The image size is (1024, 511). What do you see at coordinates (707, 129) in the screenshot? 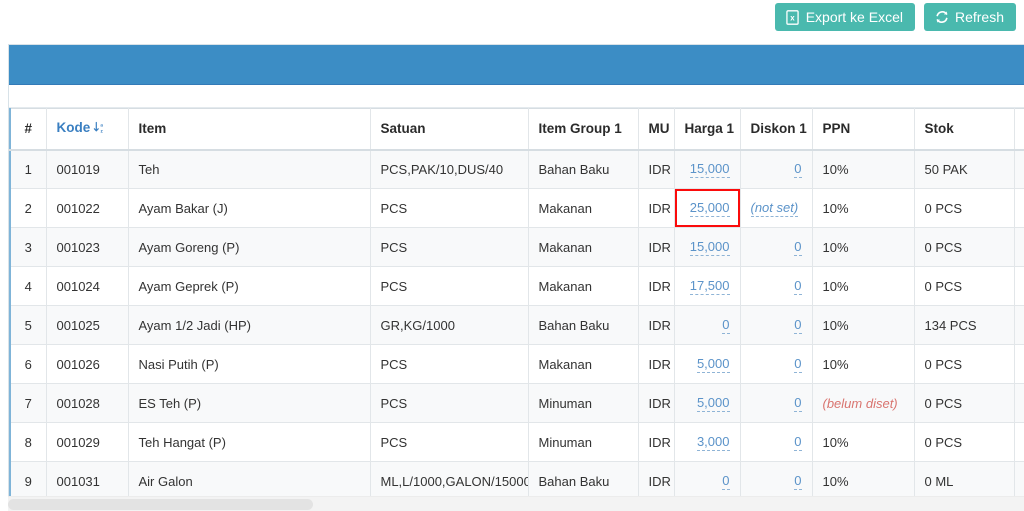
I see `column-header-harga-1: Harga 1` at bounding box center [707, 129].